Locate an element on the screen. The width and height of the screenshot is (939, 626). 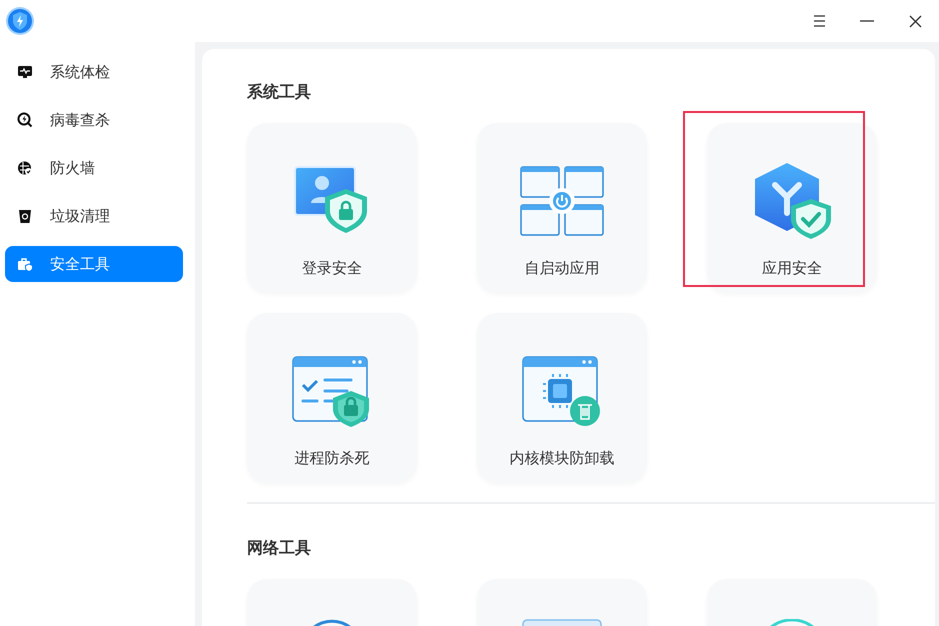
shield-logo-icon is located at coordinates (20, 21).